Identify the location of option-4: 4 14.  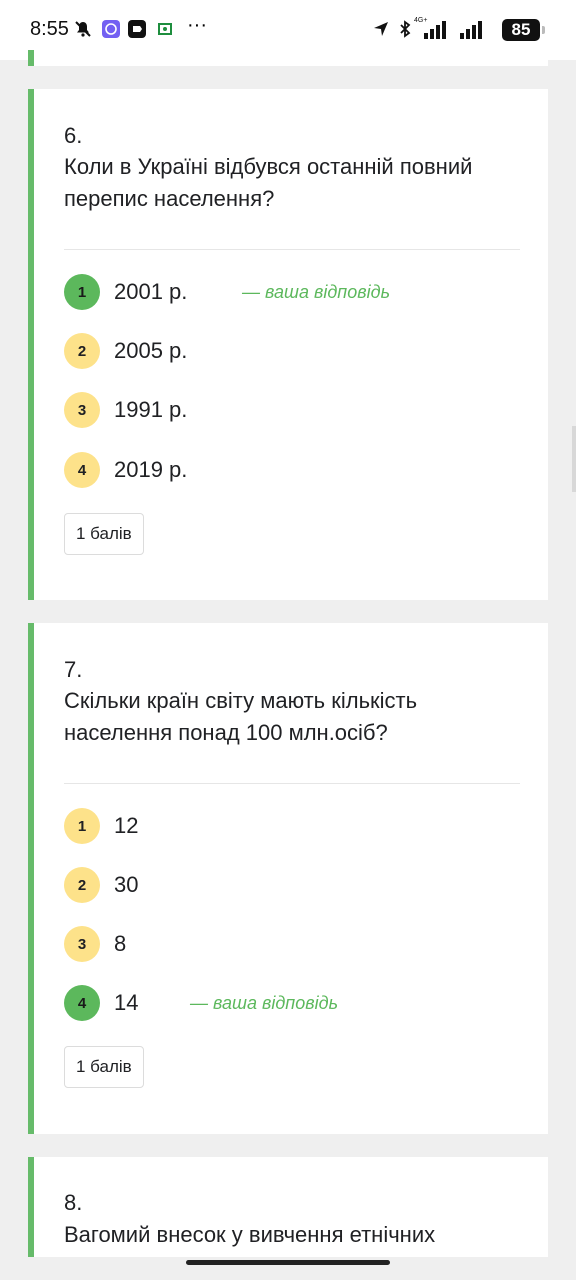
(101, 1003).